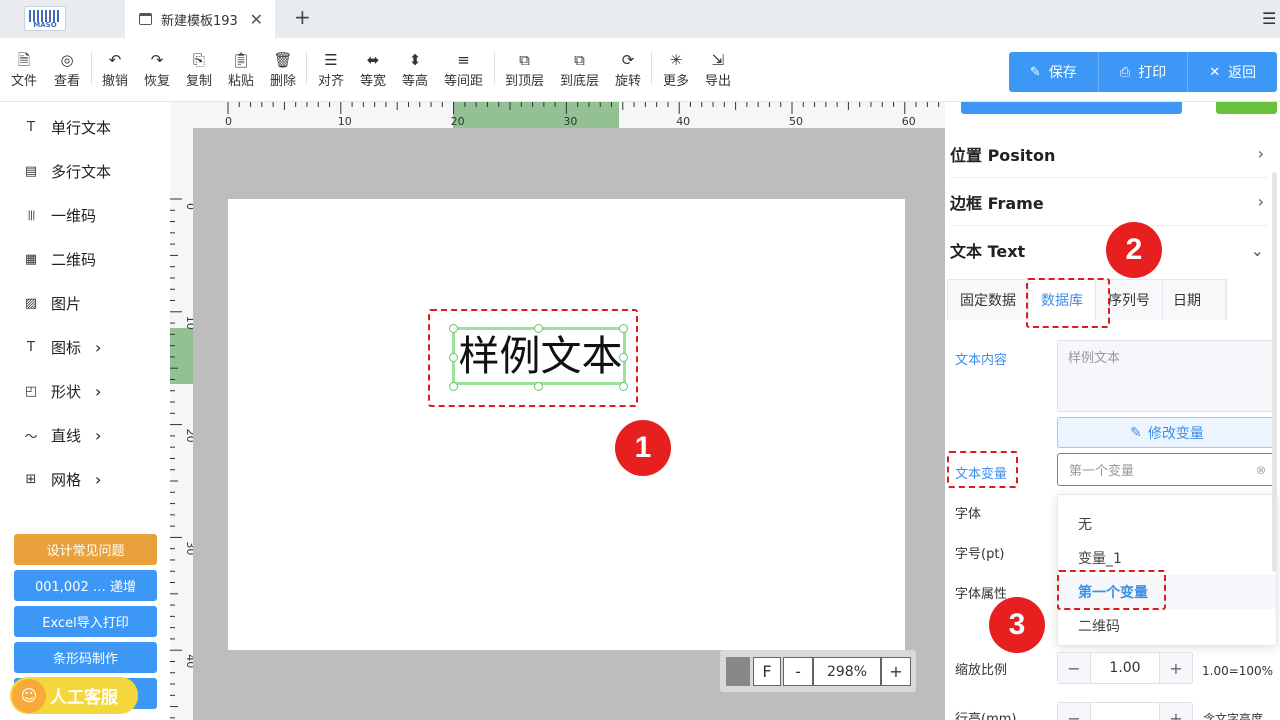  What do you see at coordinates (1274, 372) in the screenshot?
I see `panel-scrollbar` at bounding box center [1274, 372].